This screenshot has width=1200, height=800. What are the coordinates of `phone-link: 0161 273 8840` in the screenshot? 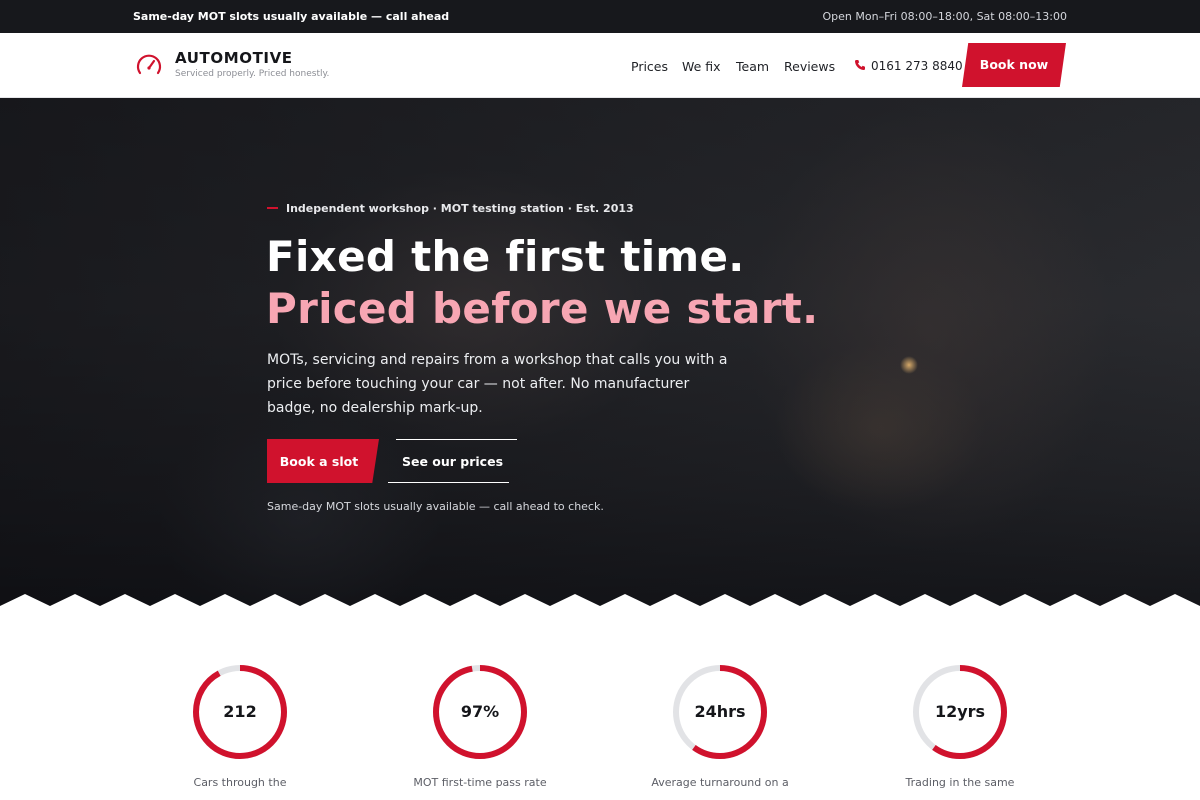 It's located at (908, 66).